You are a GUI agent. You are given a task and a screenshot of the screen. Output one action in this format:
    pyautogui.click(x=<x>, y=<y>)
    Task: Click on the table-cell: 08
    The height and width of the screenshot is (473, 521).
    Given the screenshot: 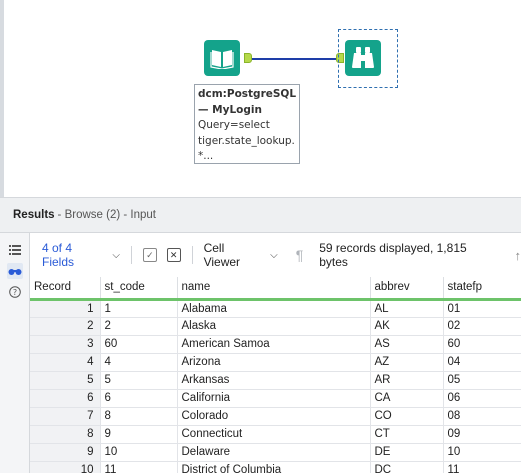 What is the action you would take?
    pyautogui.click(x=482, y=416)
    